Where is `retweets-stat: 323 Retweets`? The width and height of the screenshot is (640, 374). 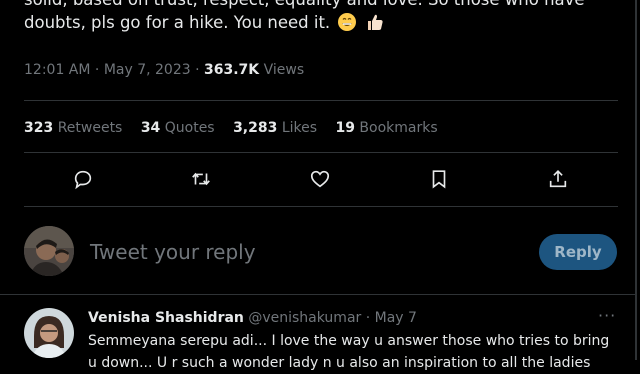
retweets-stat: 323 Retweets is located at coordinates (73, 128).